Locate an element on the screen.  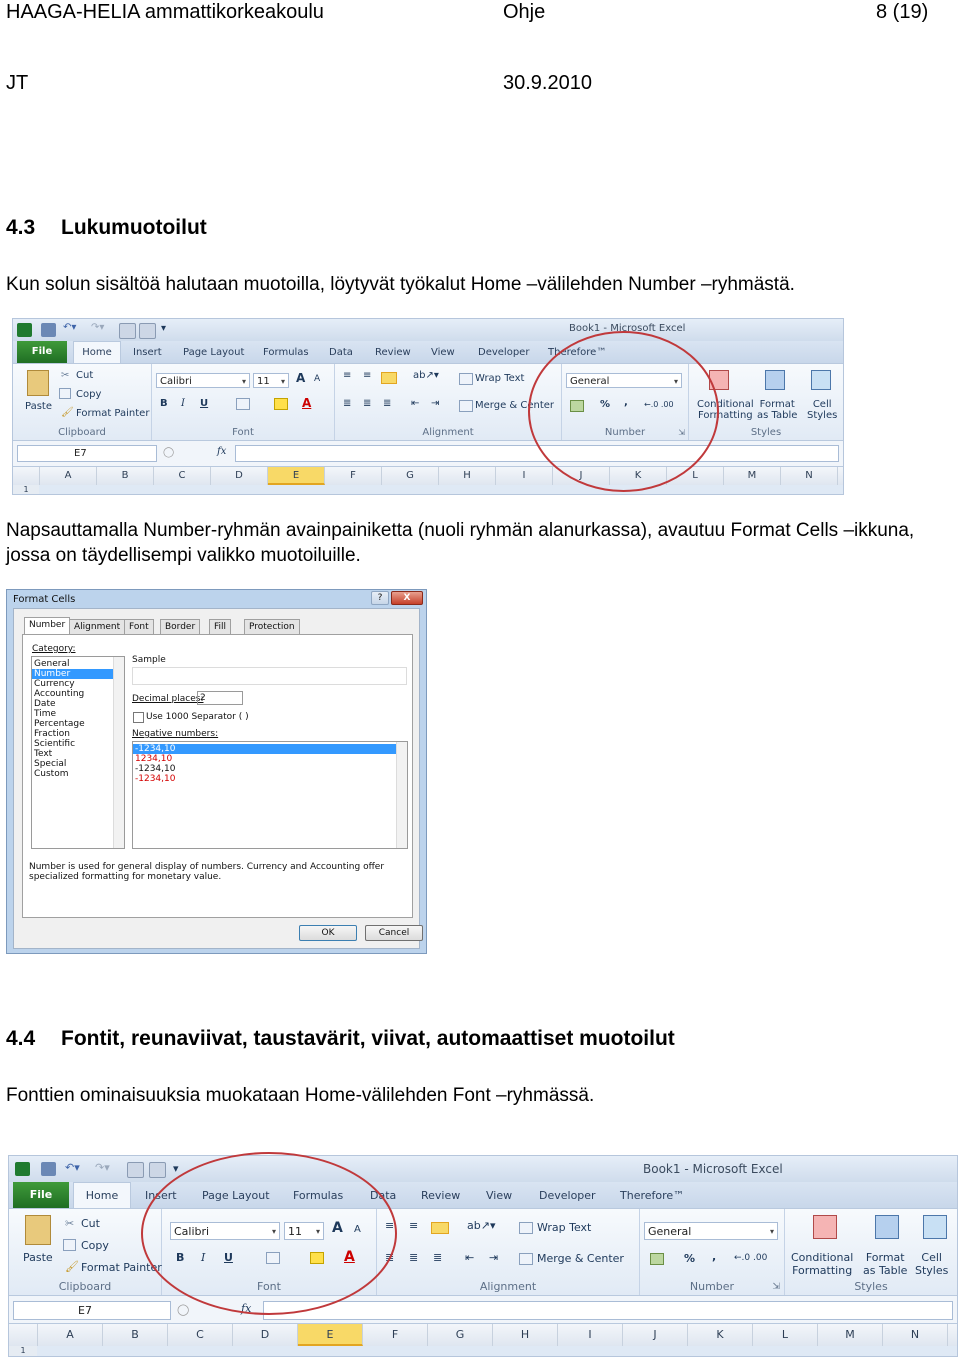
bold-button: B is located at coordinates (164, 403).